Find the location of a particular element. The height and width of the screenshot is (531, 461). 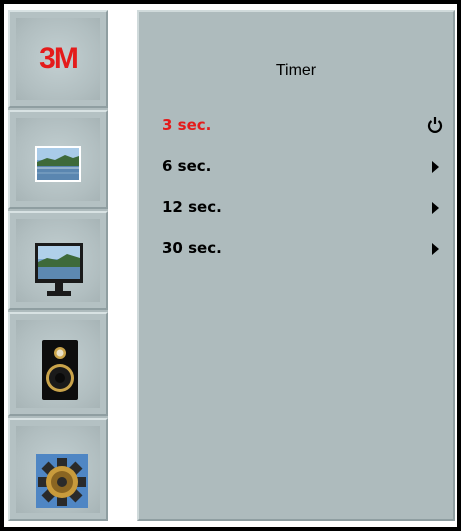

sidebar-item-picture is located at coordinates (58, 159).